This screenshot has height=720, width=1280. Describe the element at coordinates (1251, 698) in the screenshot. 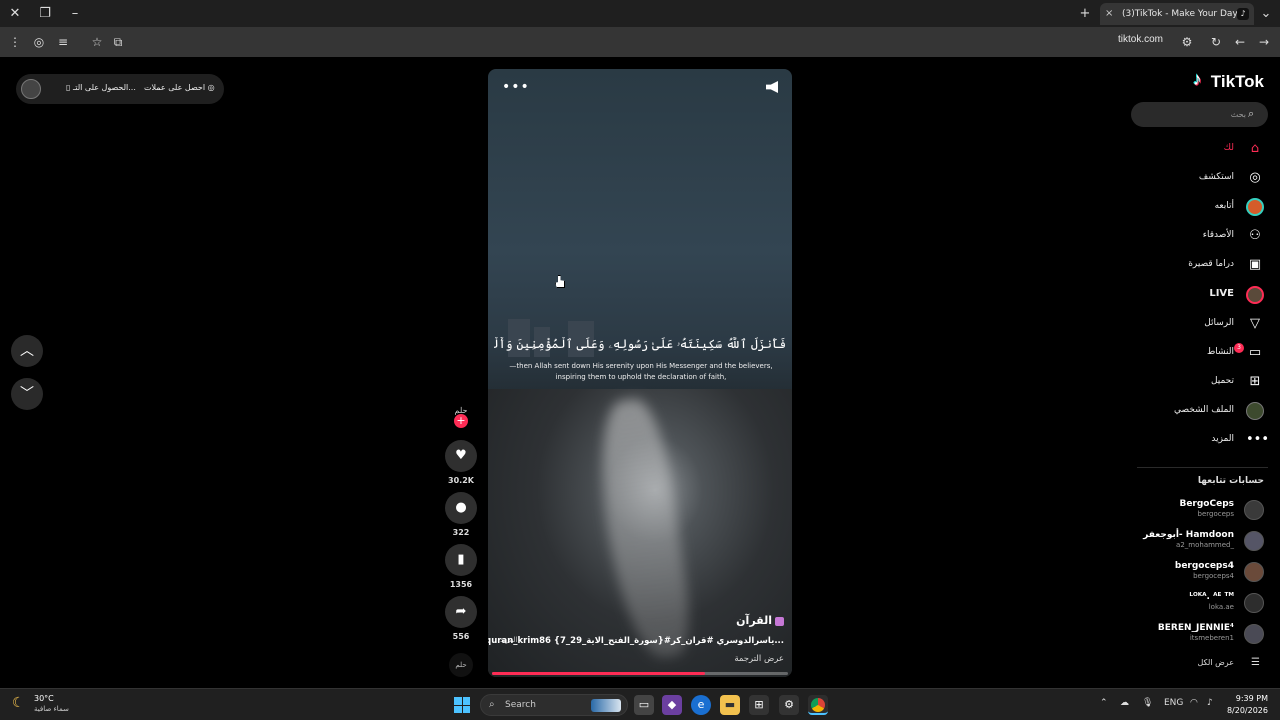

I see `clock-time: 9:39 PM` at that location.